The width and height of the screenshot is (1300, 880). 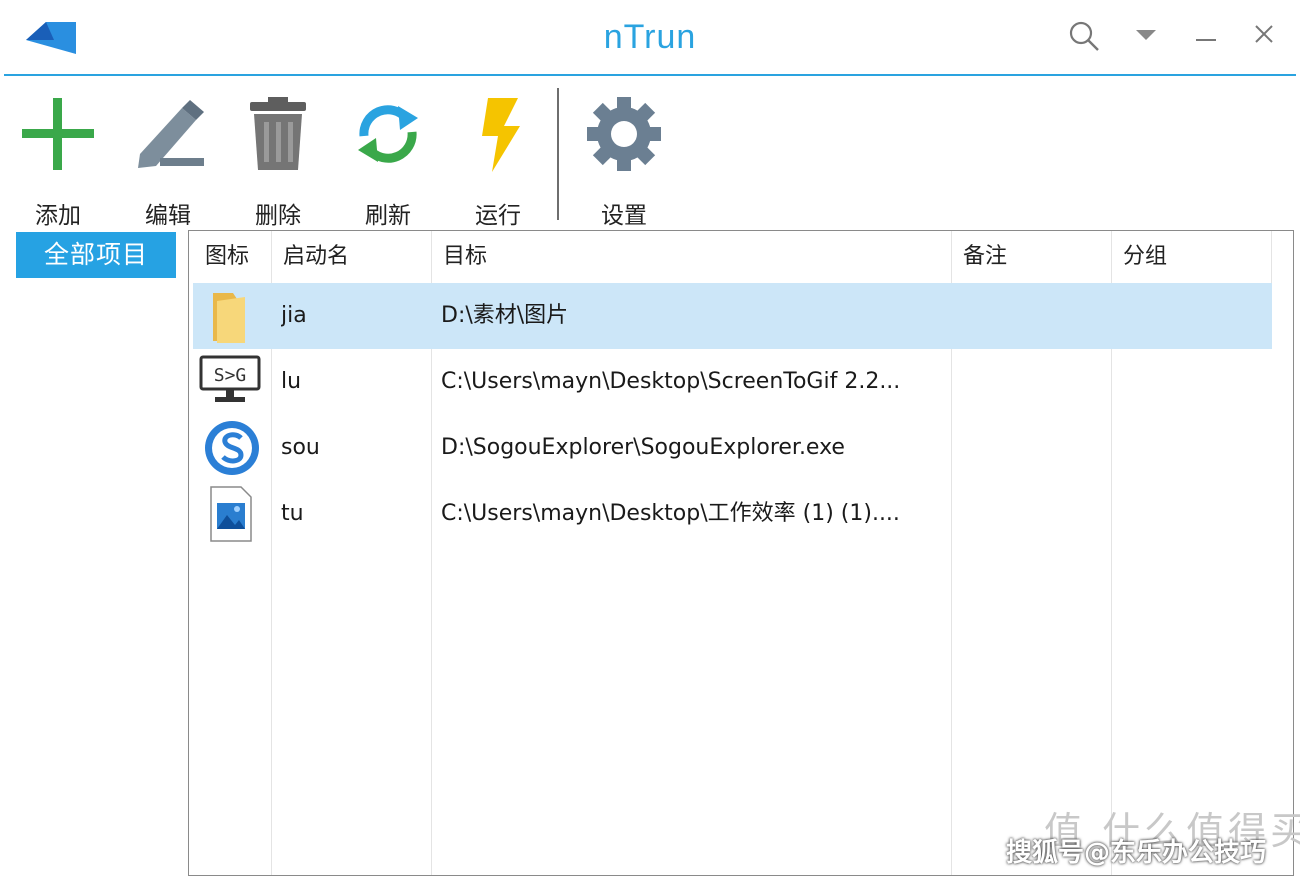 I want to click on lightning-icon, so click(x=501, y=135).